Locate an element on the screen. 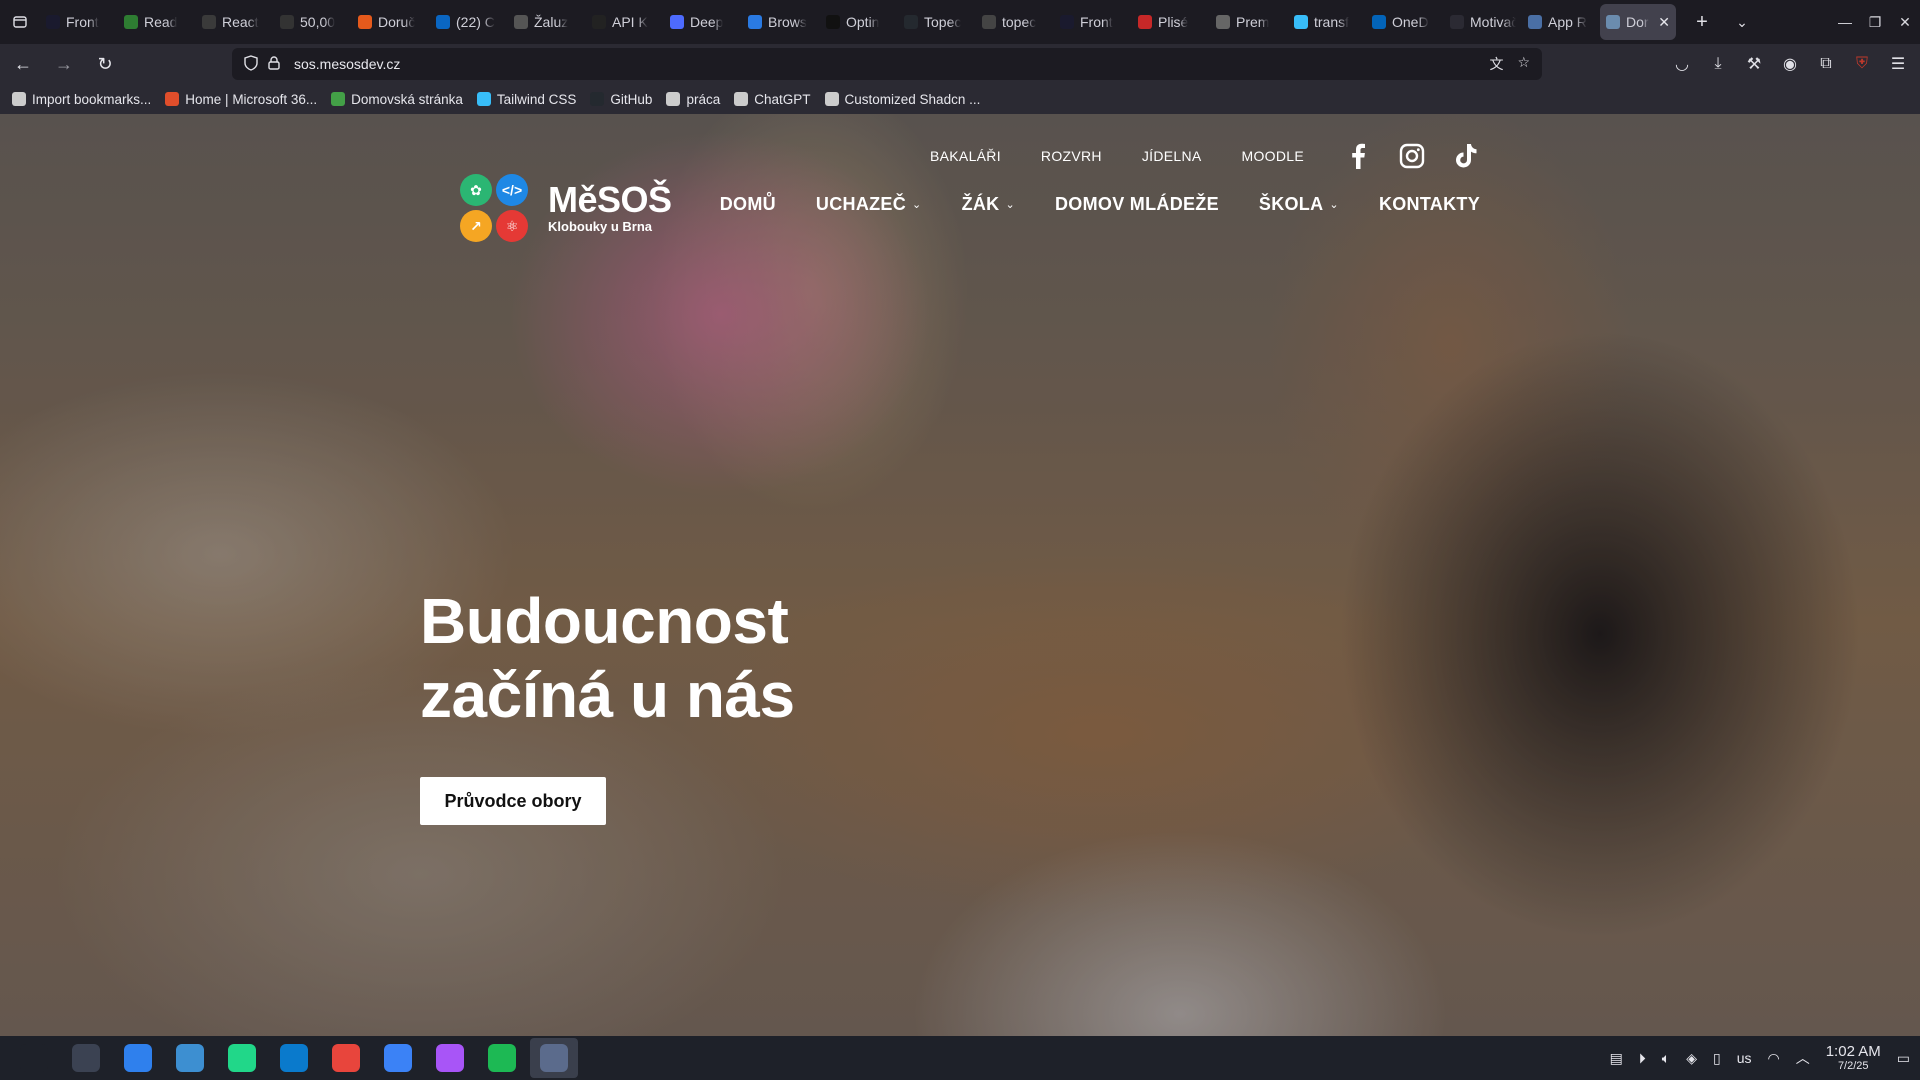  browser-tab: 50,00 is located at coordinates (313, 22).